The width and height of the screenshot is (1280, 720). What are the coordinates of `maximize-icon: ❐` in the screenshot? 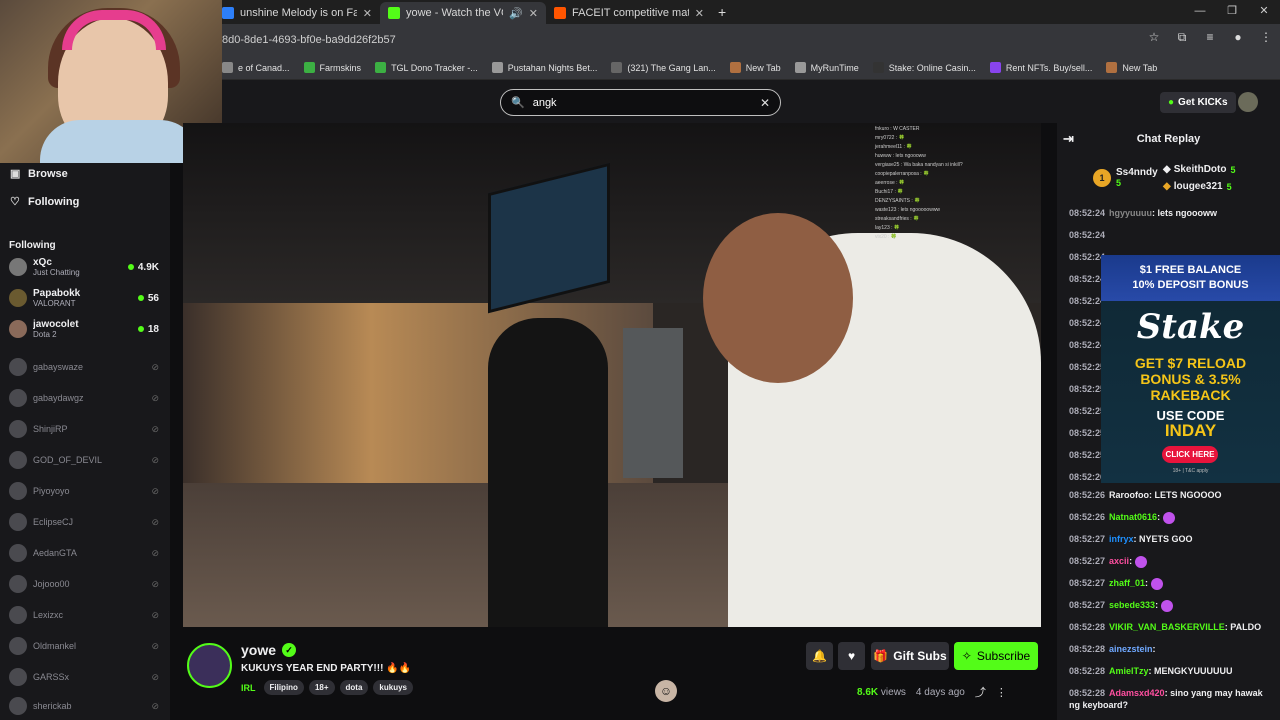 It's located at (1232, 12).